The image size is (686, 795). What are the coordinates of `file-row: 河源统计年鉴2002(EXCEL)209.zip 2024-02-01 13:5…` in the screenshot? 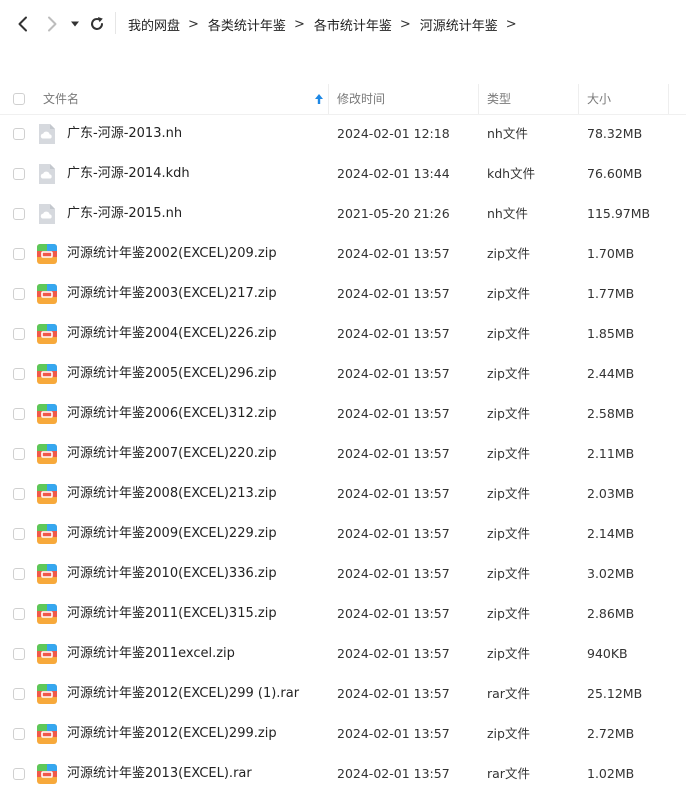 It's located at (343, 254).